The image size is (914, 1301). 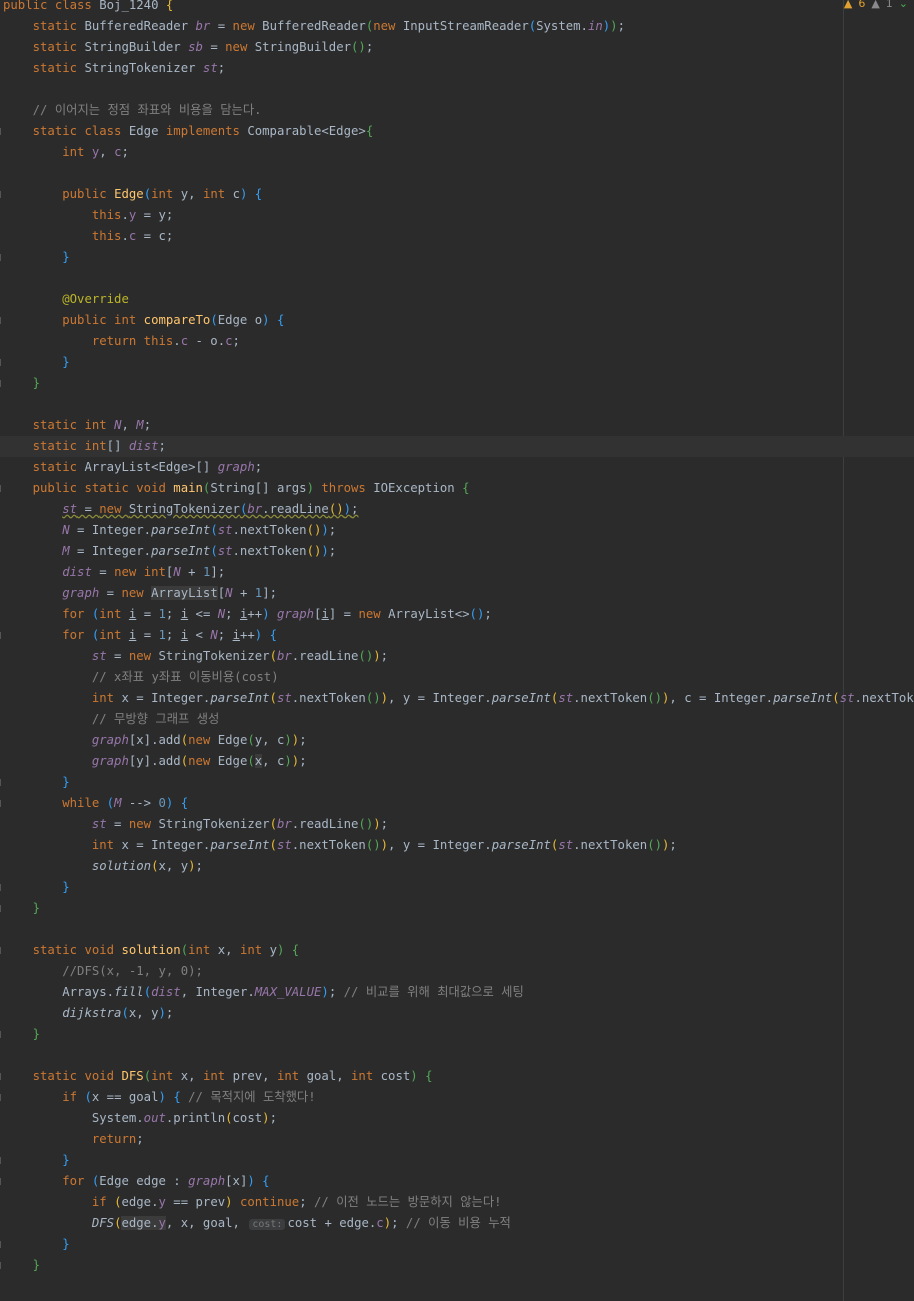 I want to click on code-line: int y, c;, so click(x=95, y=152).